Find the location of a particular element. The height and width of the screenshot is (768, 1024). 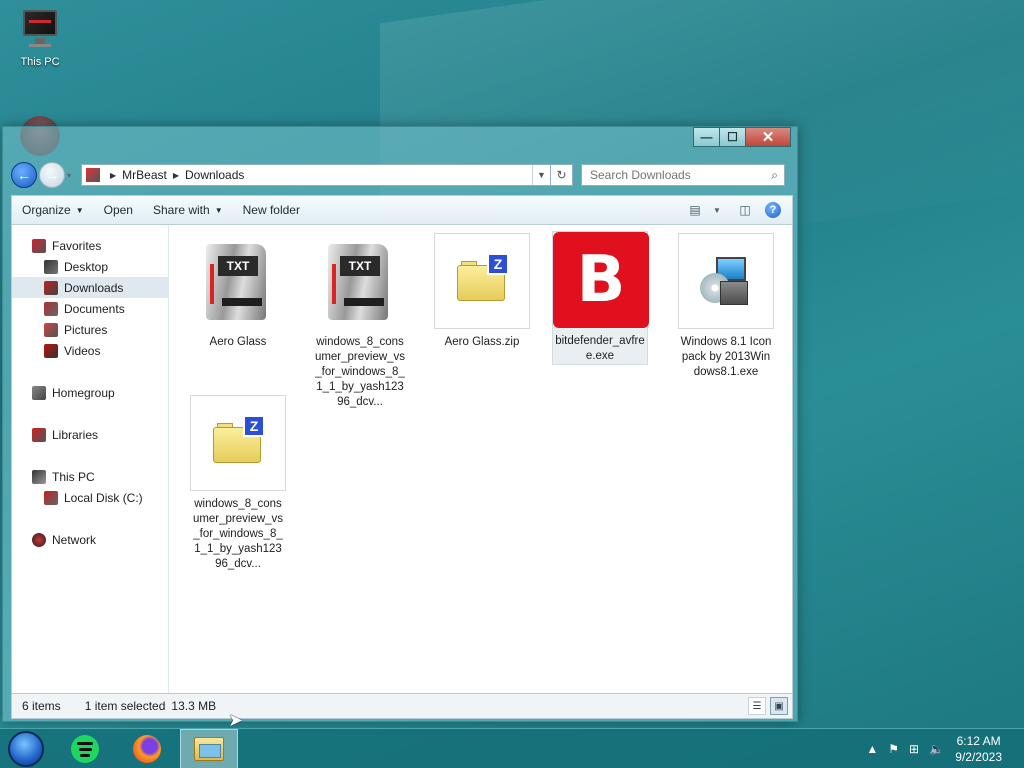

nav-this-pc: This PC is located at coordinates (90, 476).